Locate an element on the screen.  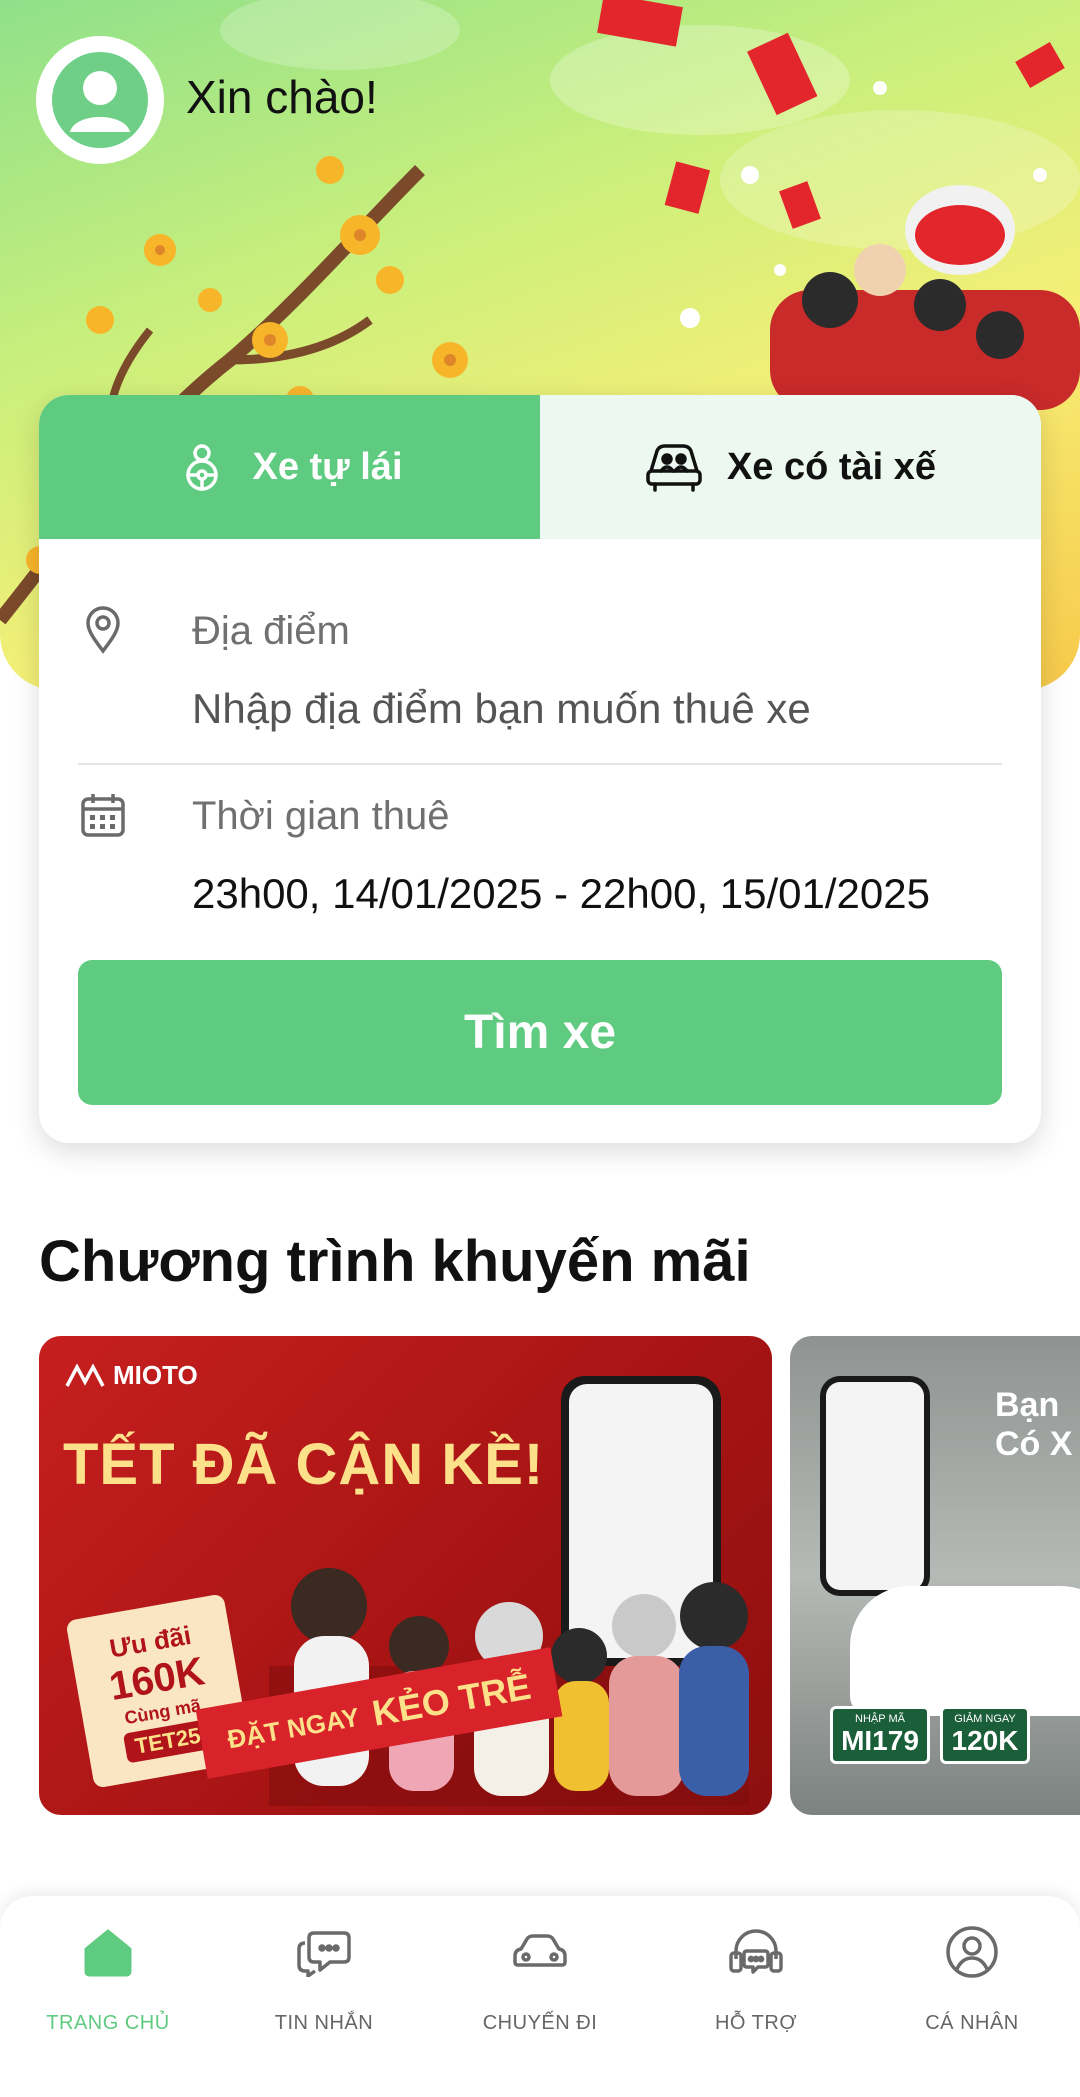
rental-time-label: Thời gian thuê is located at coordinates (321, 816).